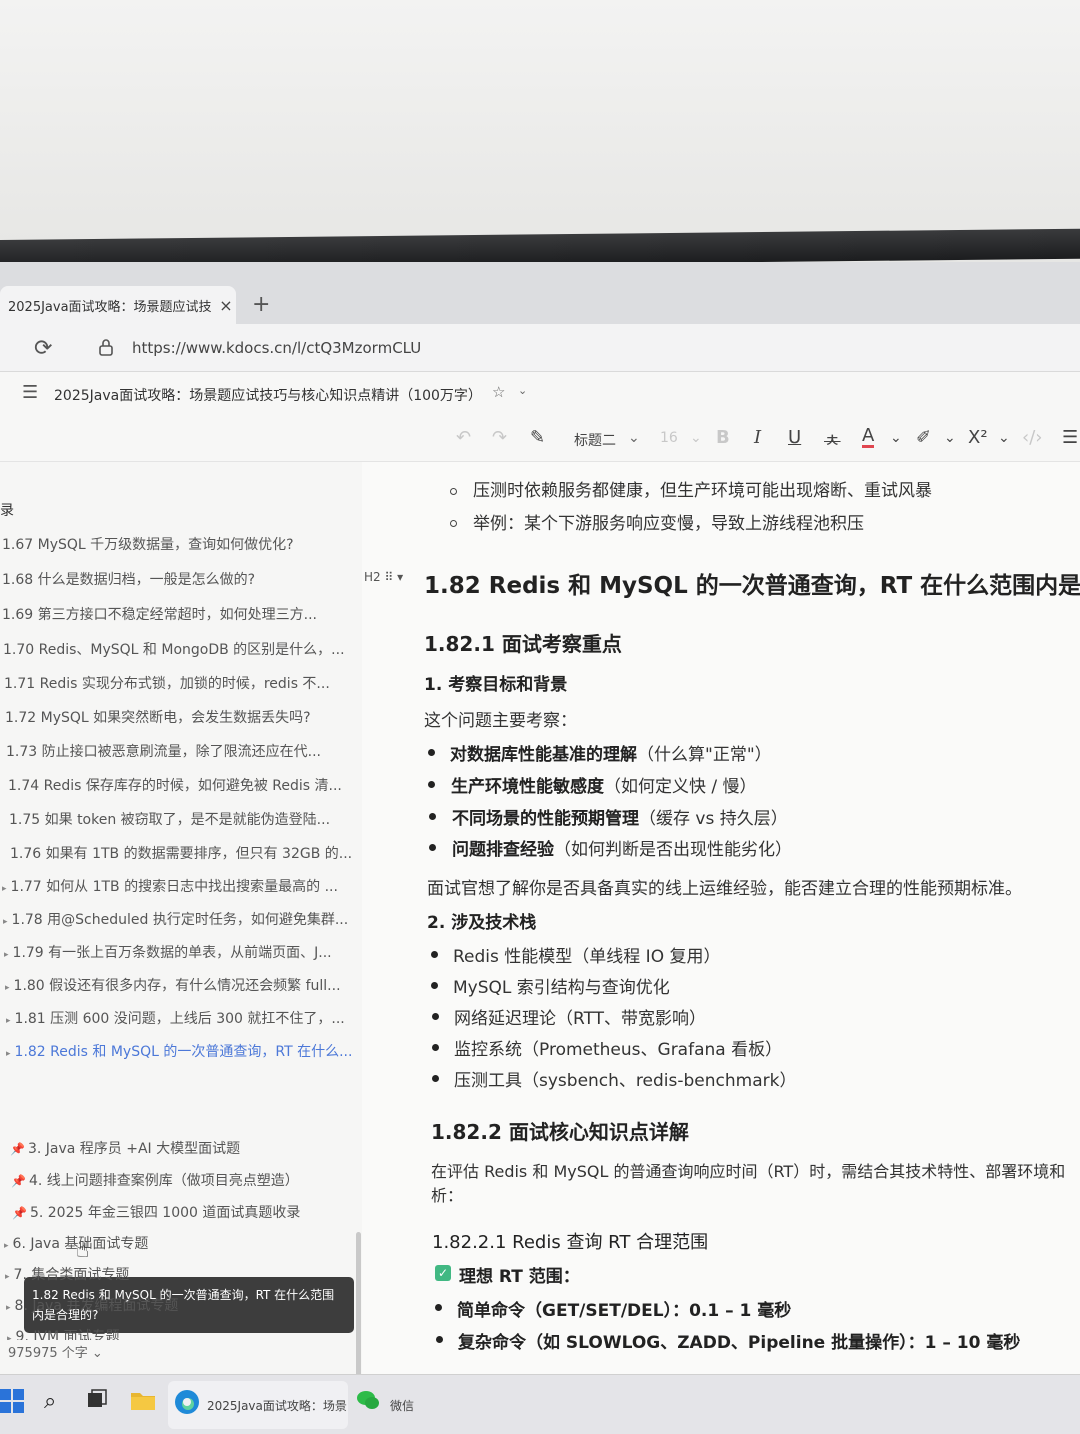  Describe the element at coordinates (276, 348) in the screenshot. I see `url-input: https://www.kdocs.cn/l/ctQ3MzormCLU` at that location.